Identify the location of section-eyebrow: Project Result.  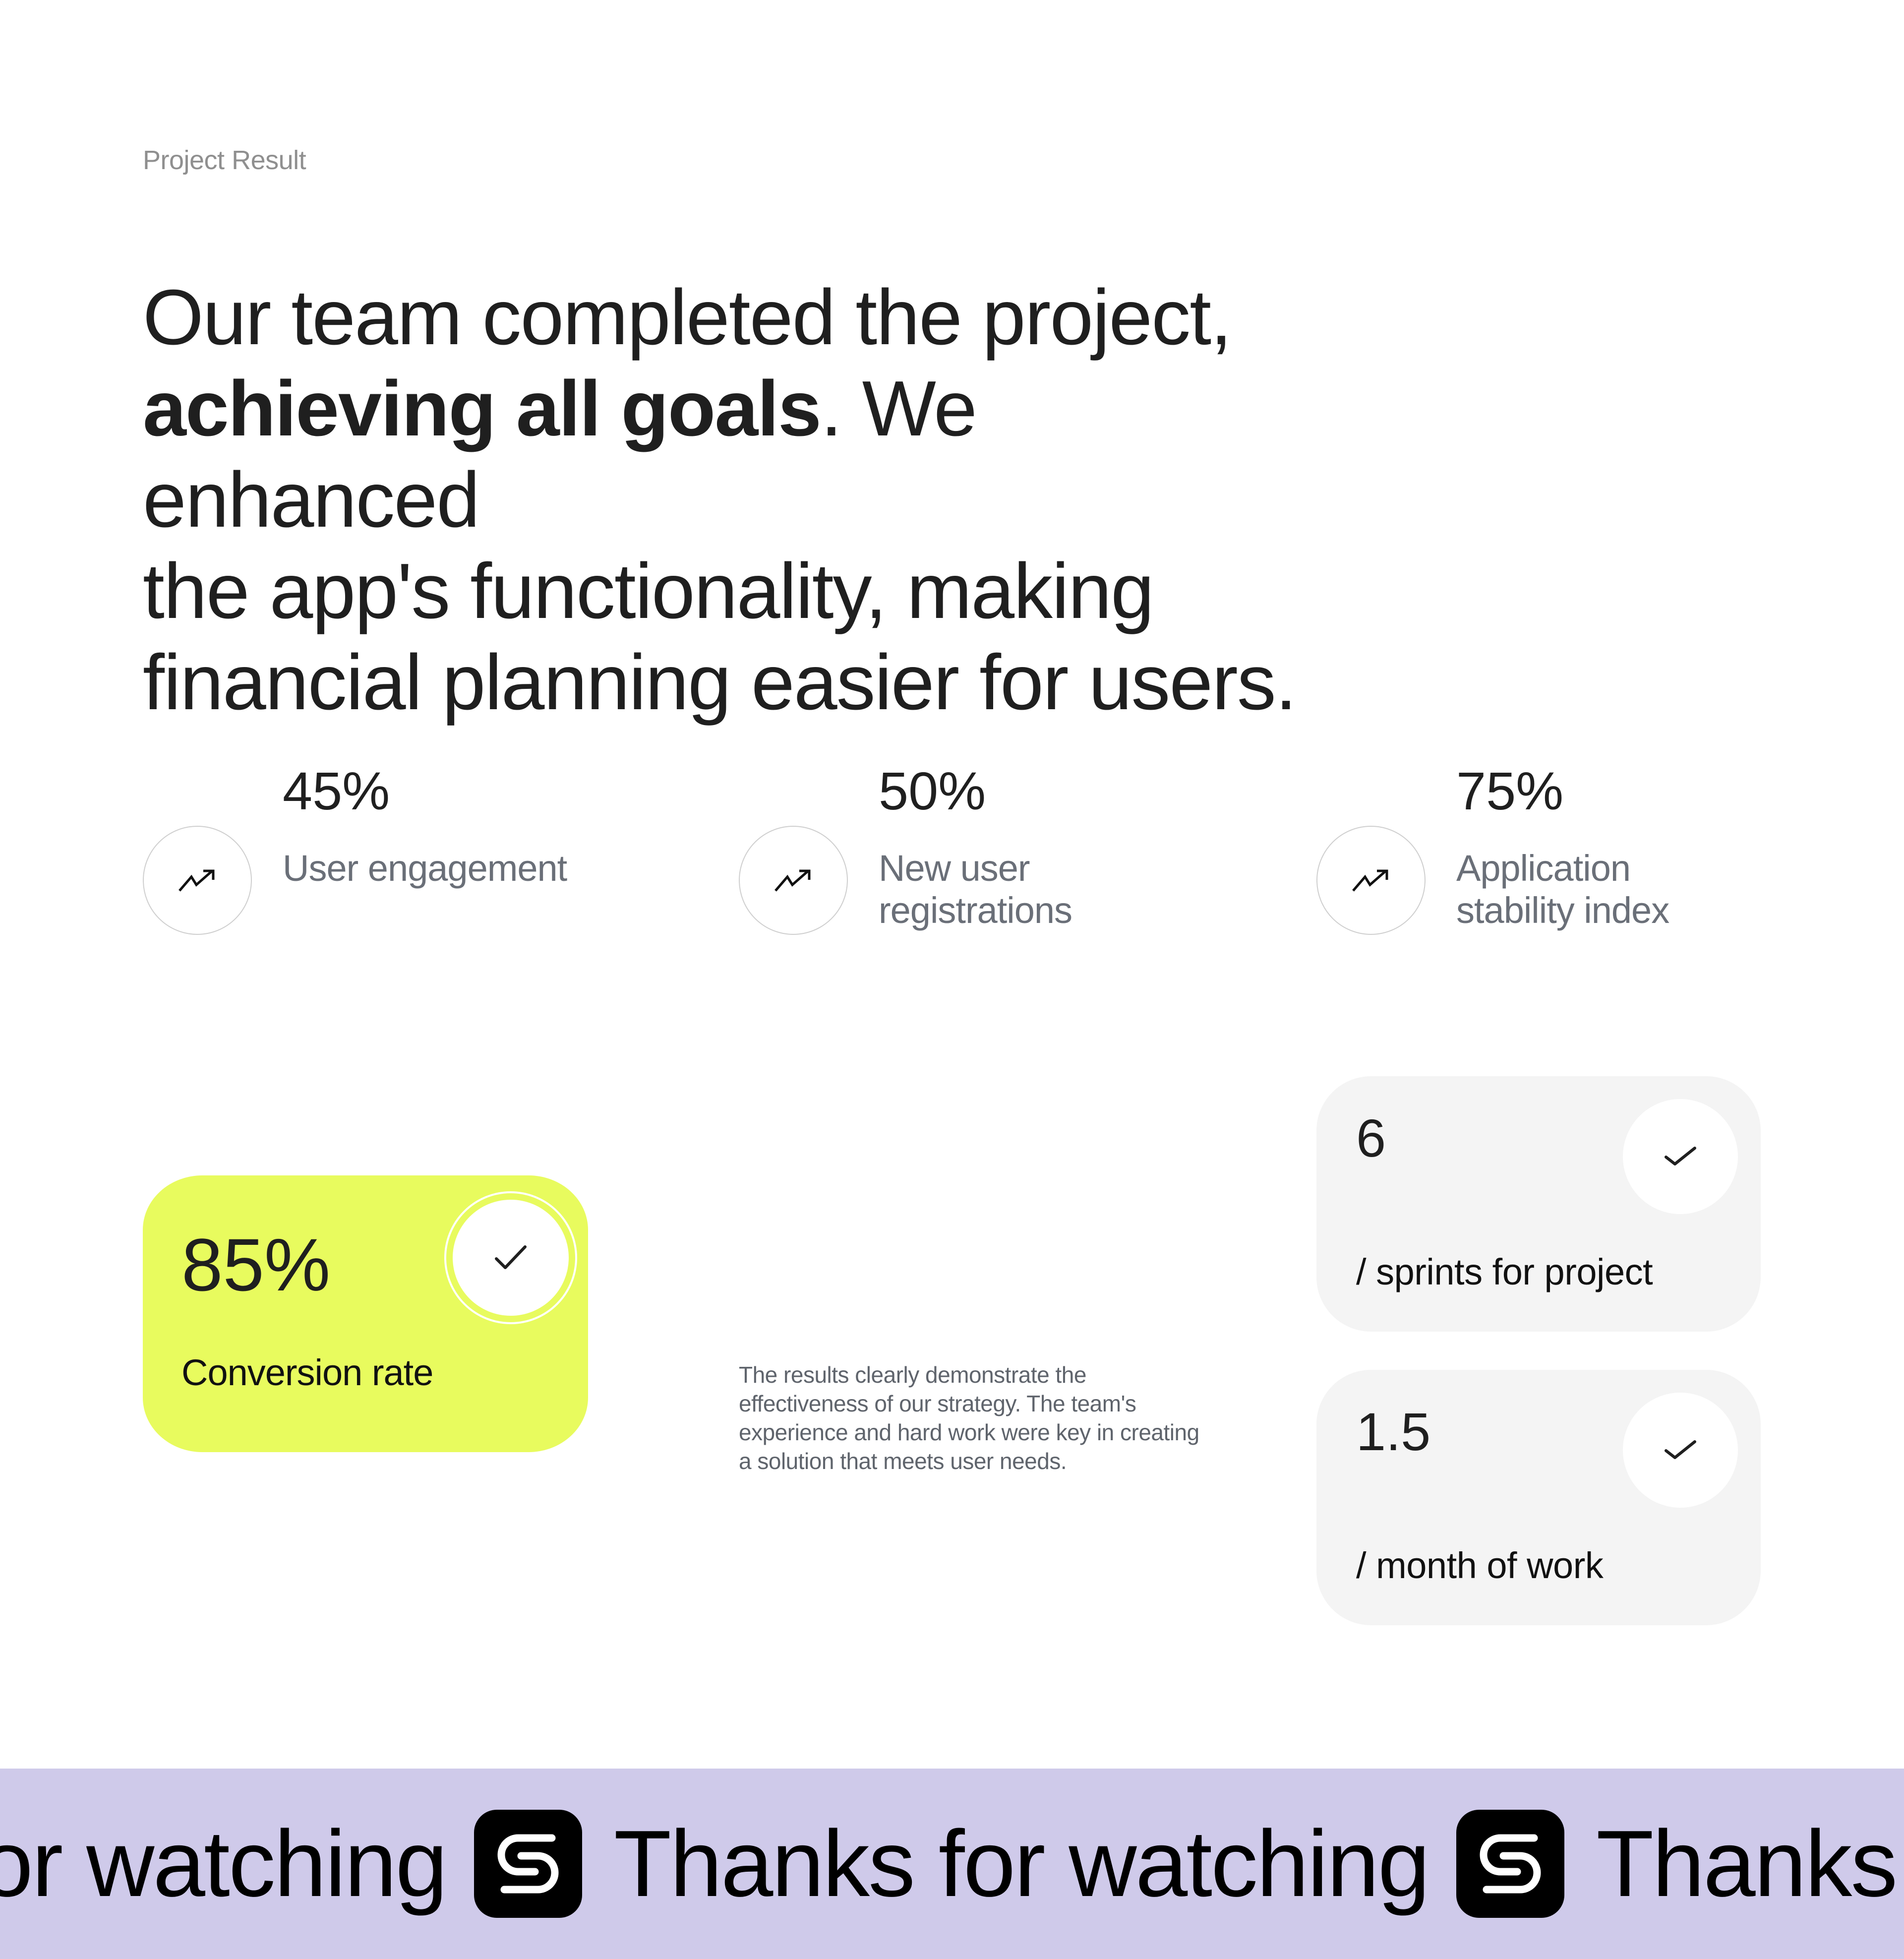
(224, 160).